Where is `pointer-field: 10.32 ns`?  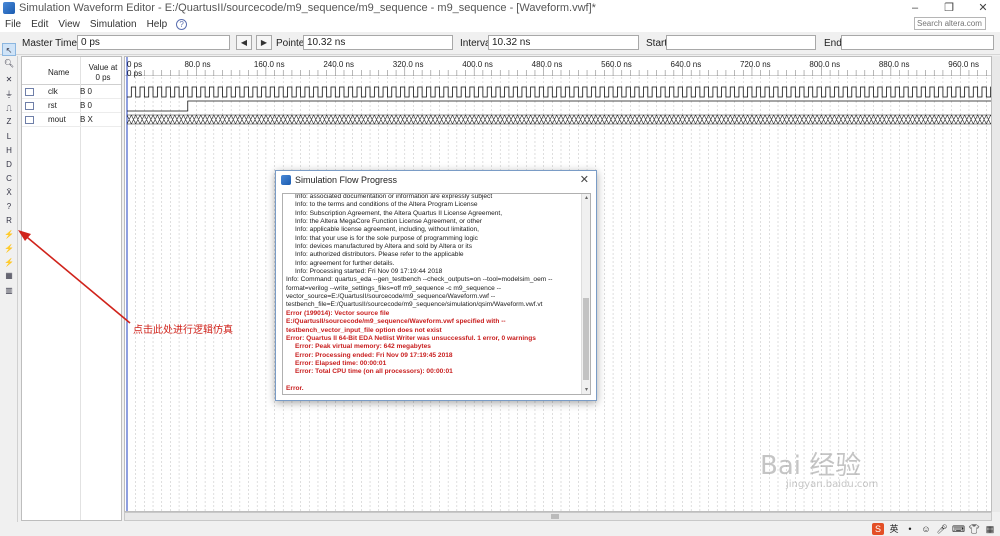 pointer-field: 10.32 ns is located at coordinates (378, 42).